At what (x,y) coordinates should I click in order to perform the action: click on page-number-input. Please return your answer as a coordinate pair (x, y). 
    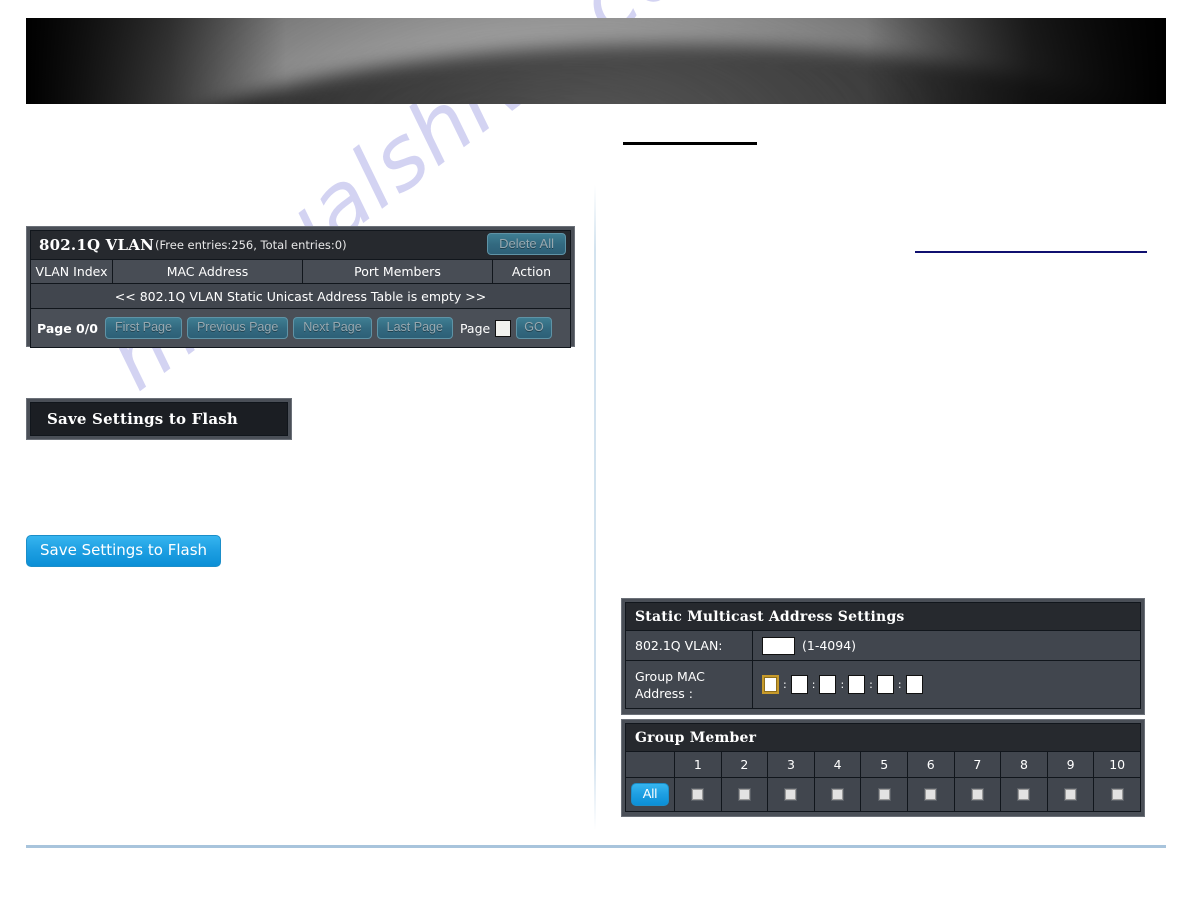
    Looking at the image, I should click on (503, 328).